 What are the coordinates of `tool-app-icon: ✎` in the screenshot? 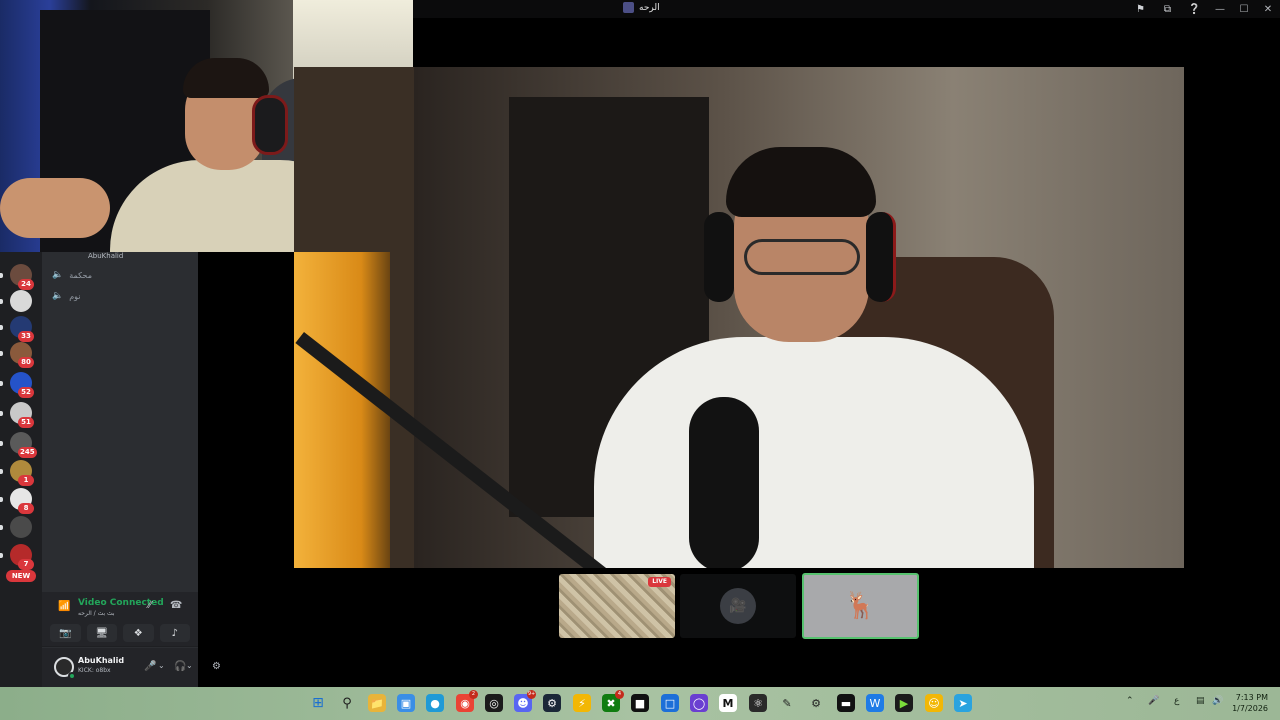 It's located at (787, 703).